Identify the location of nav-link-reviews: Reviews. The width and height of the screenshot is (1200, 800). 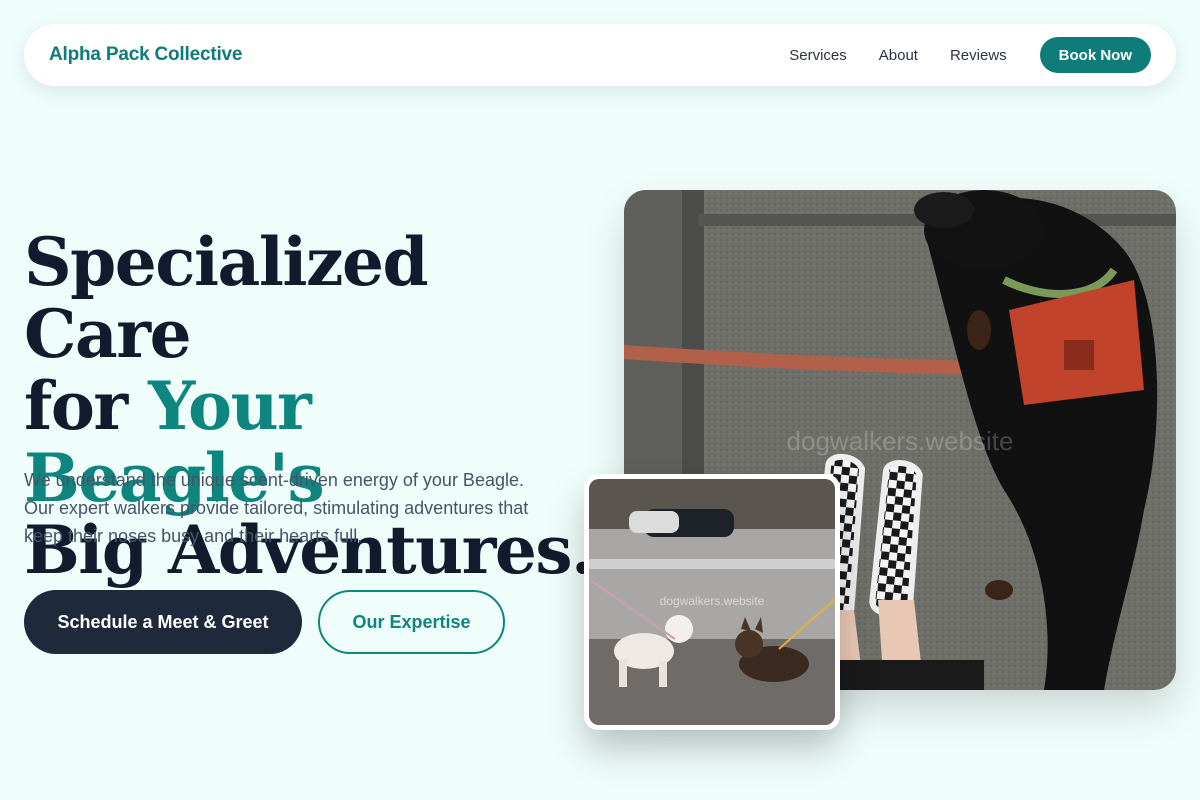
(978, 55).